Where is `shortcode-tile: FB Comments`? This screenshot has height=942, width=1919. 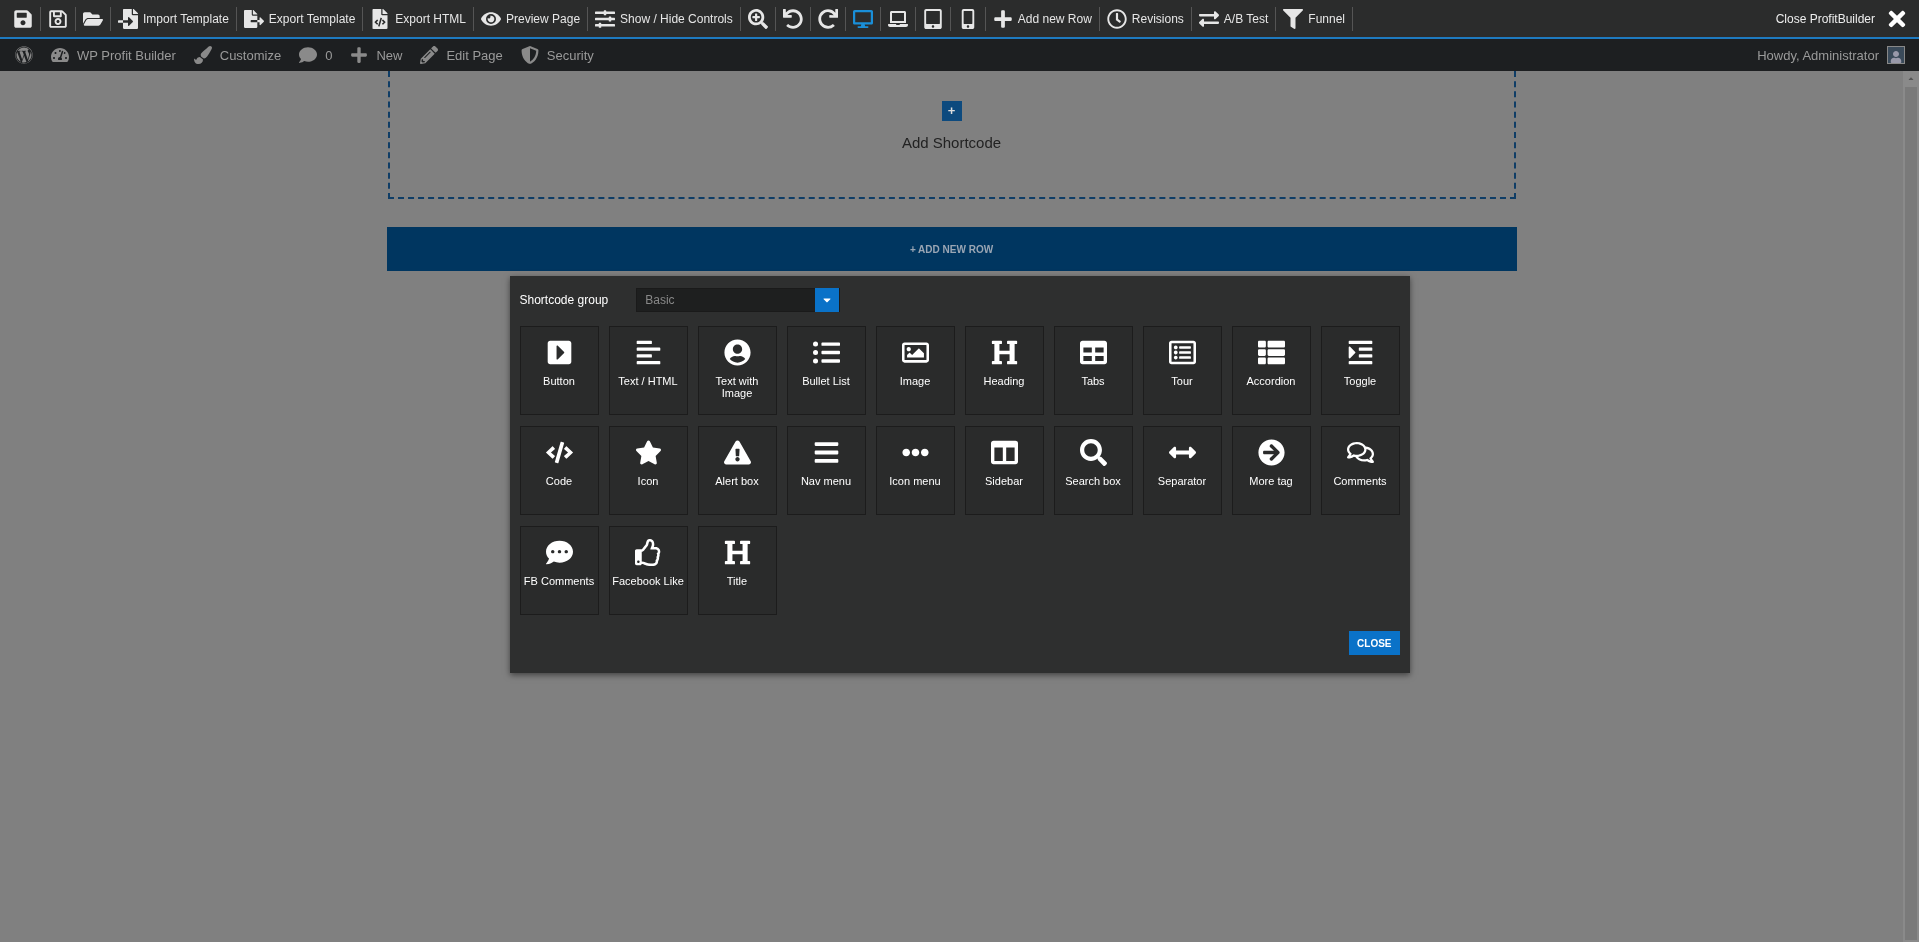 shortcode-tile: FB Comments is located at coordinates (559, 570).